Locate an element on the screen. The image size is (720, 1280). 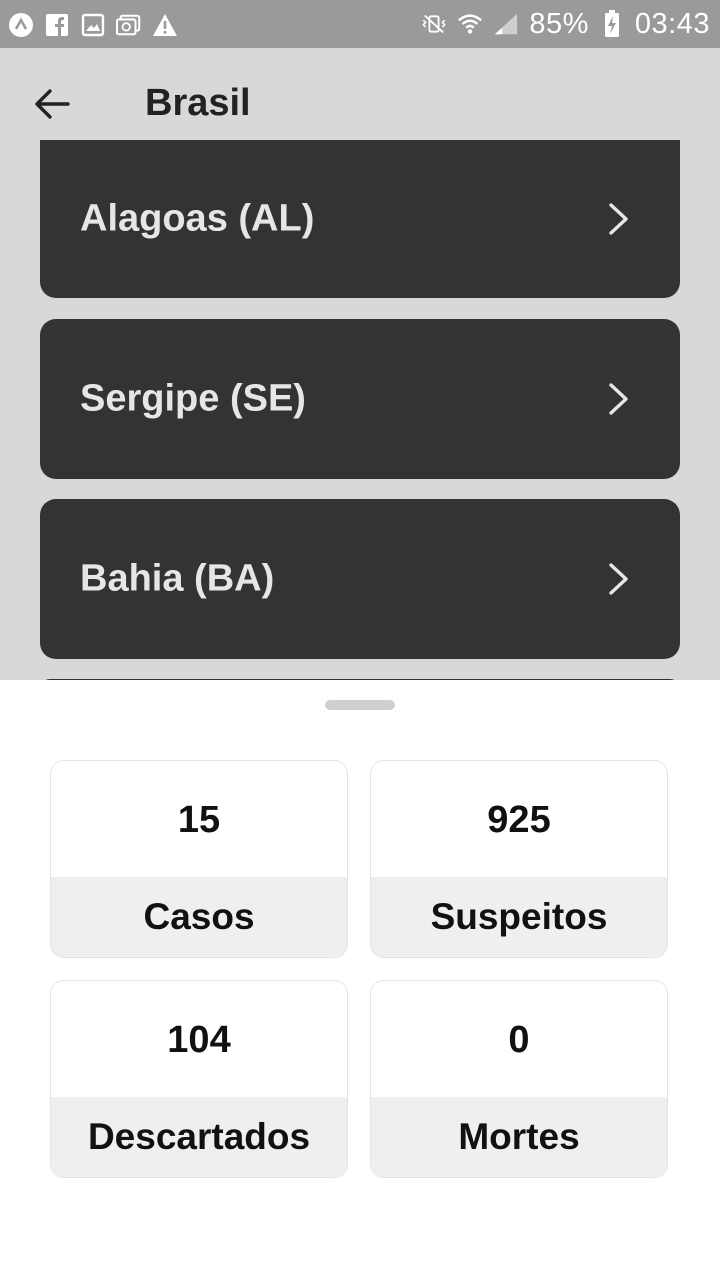
state-item-bahia: Bahia (BA) is located at coordinates (360, 579).